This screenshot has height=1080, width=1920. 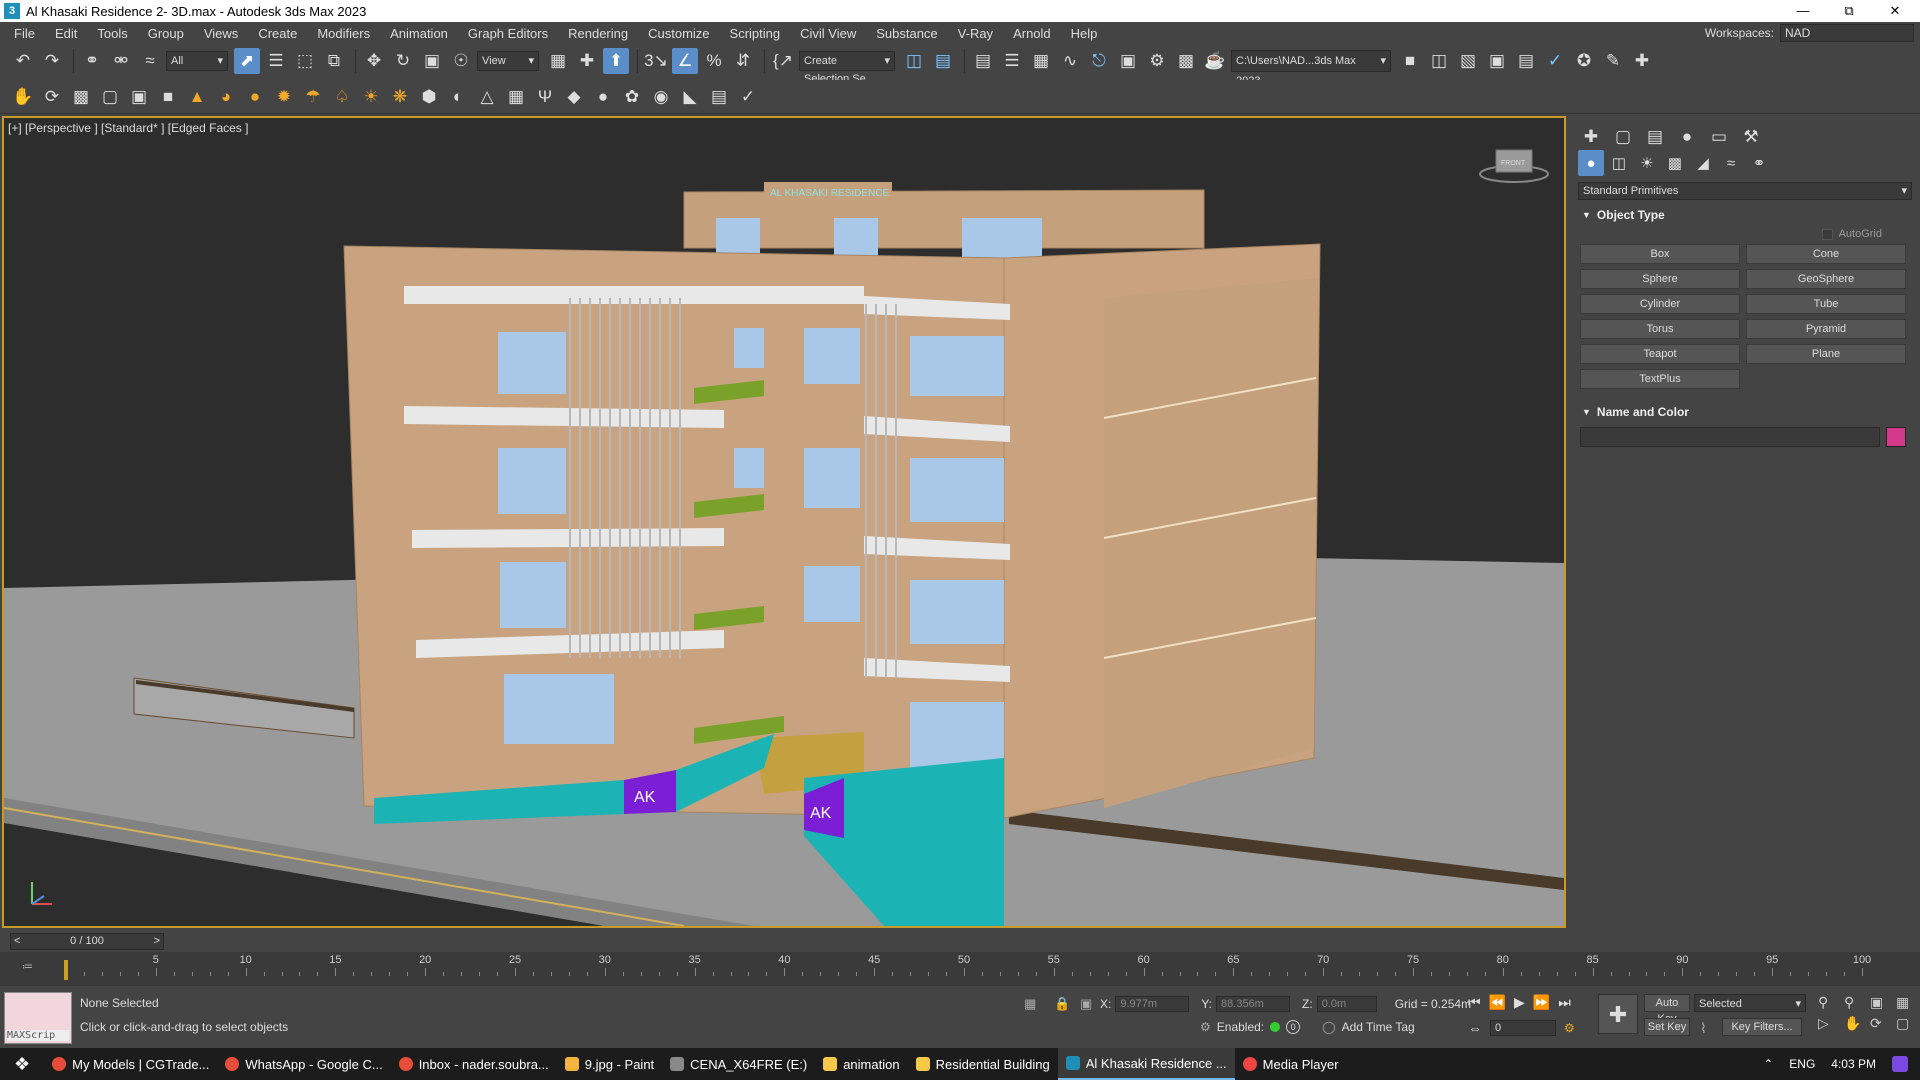 I want to click on vray-balance-icon: ◣, so click(x=690, y=97).